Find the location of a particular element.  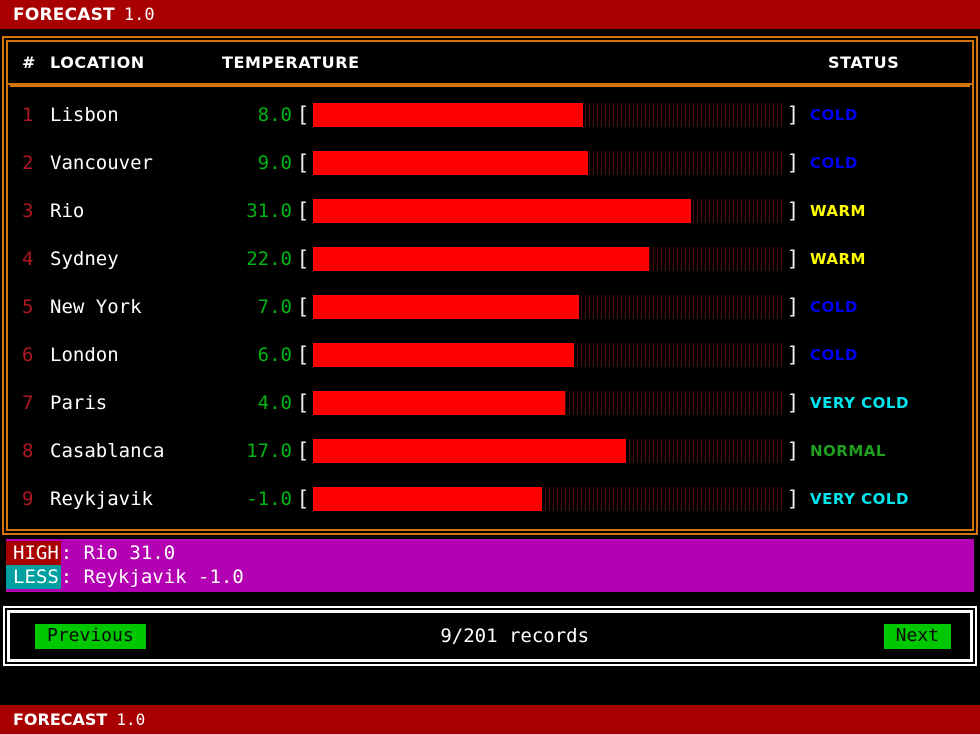

table-row: 2 Vancouver 9.0[] COLD is located at coordinates (490, 163).